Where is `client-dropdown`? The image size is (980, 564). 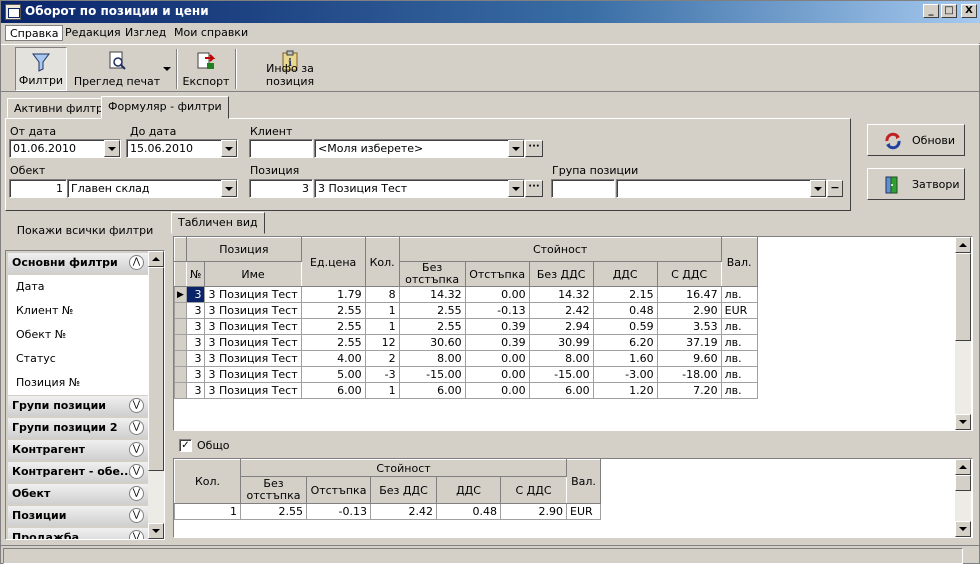 client-dropdown is located at coordinates (516, 148).